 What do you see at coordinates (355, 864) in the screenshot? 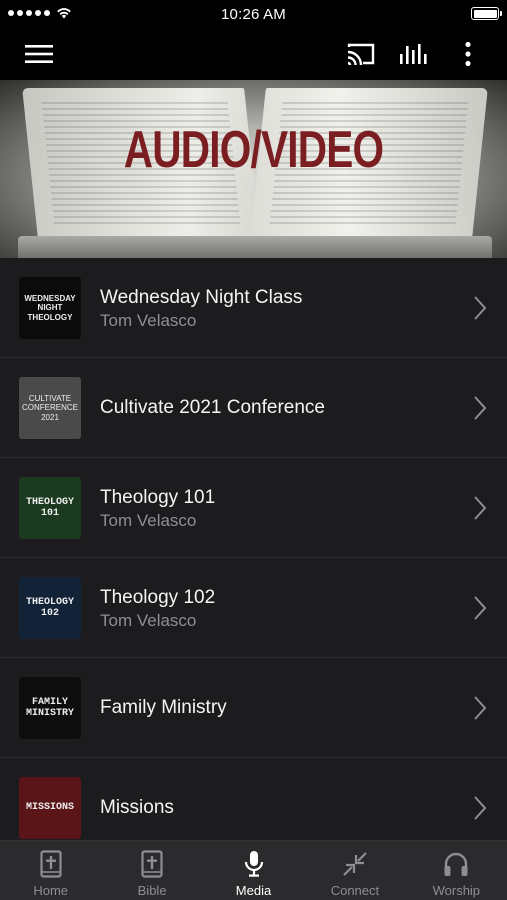
I see `collapse-arrows-icon` at bounding box center [355, 864].